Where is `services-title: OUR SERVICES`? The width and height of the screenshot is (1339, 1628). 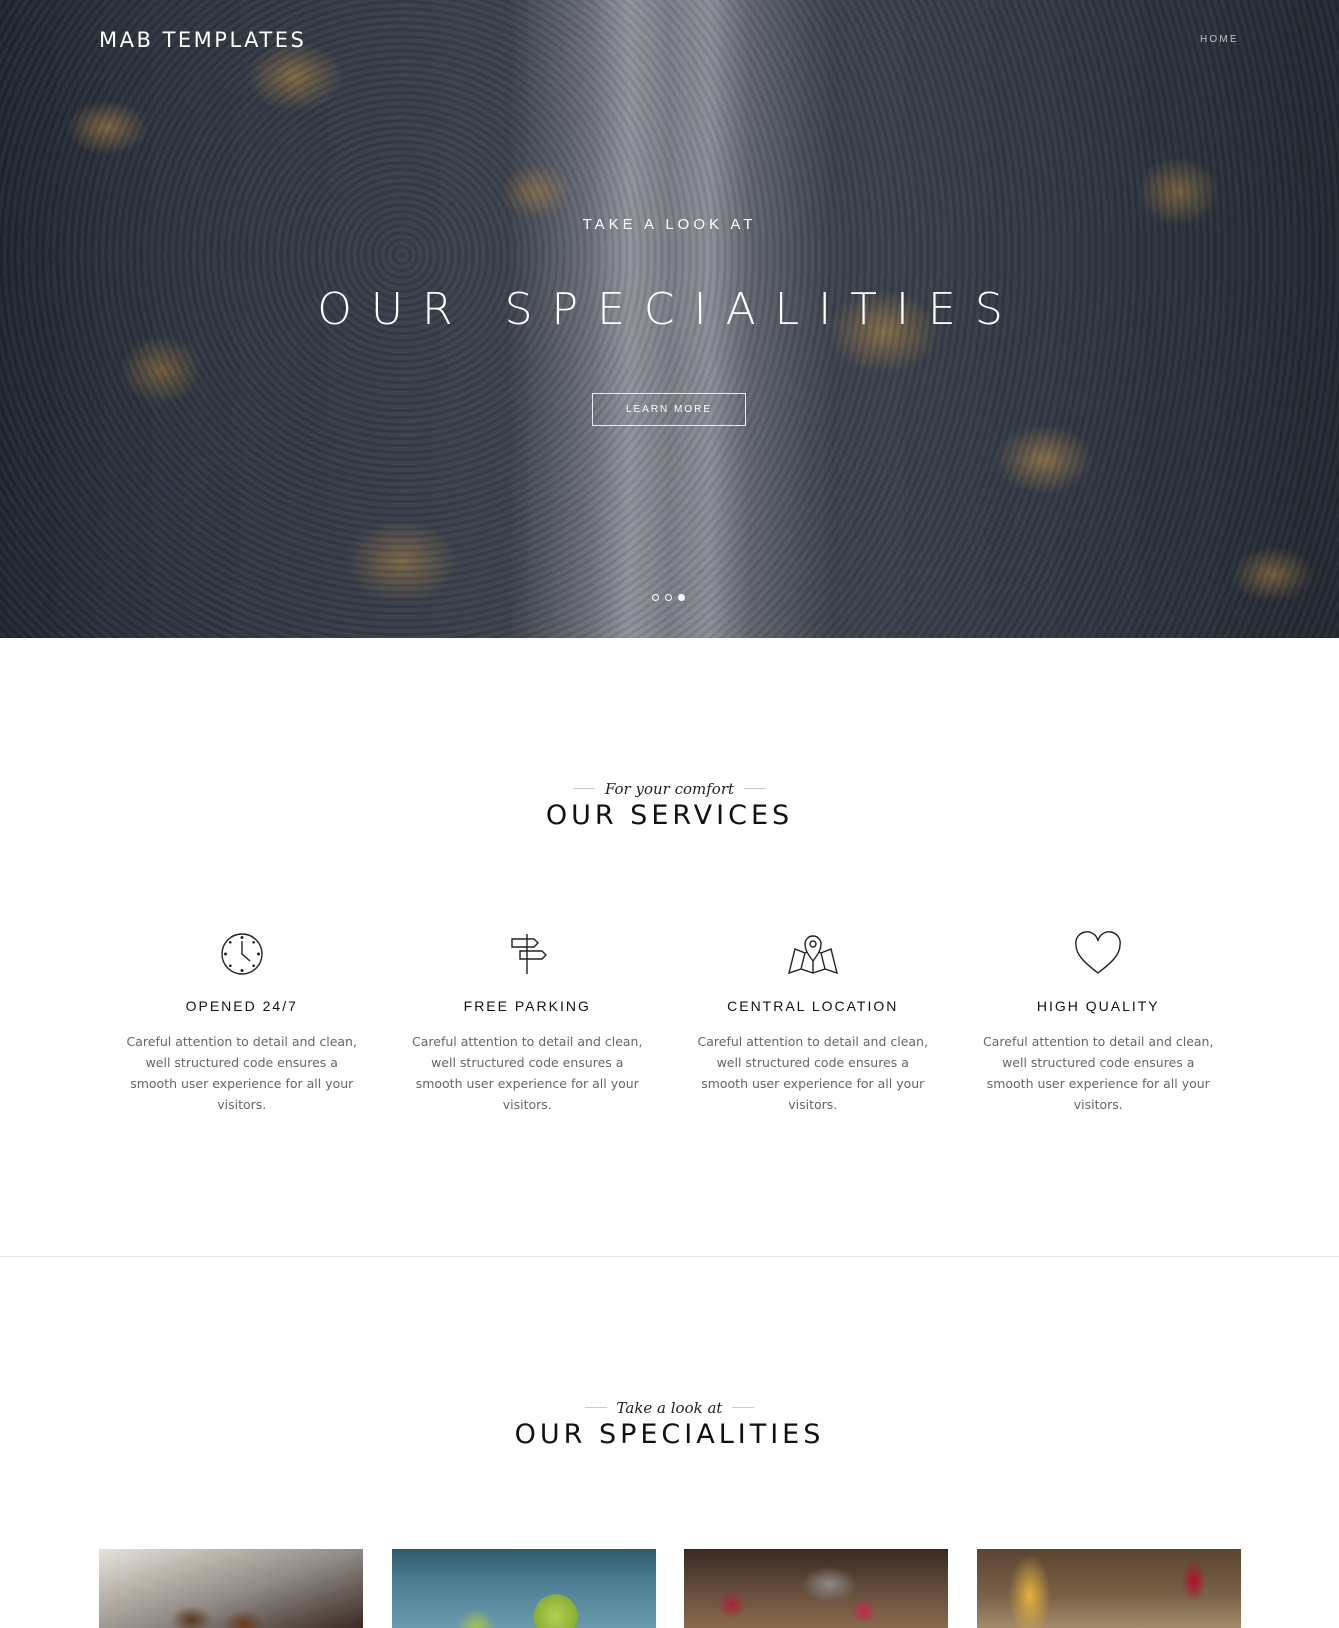
services-title: OUR SERVICES is located at coordinates (669, 815).